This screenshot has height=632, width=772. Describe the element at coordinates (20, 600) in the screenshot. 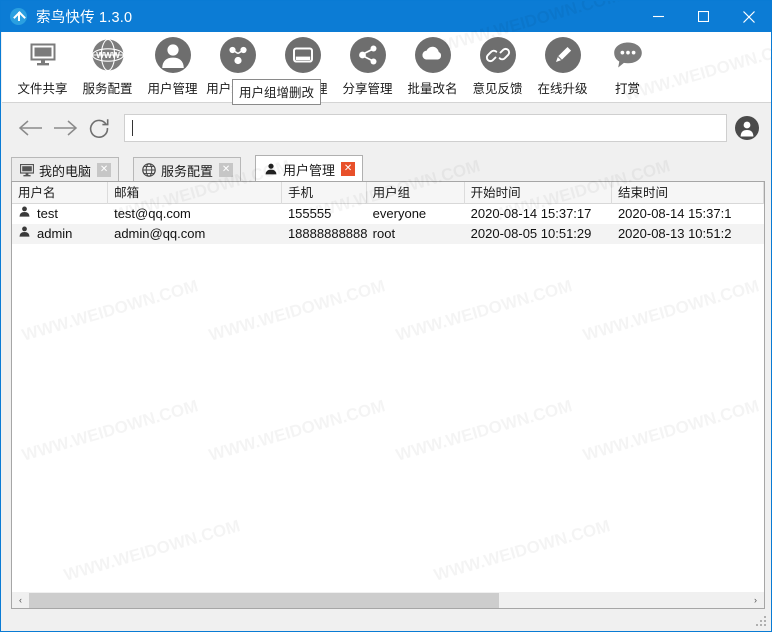

I see `scroll-left-arrow-icon: ‹` at that location.